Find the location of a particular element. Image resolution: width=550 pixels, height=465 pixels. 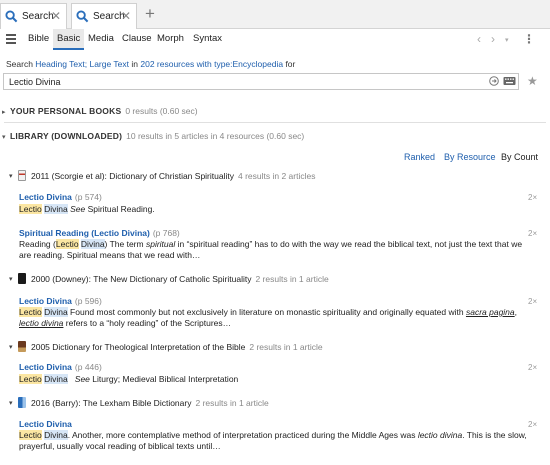

hit-heading: Lectio Divina (p 574) is located at coordinates (60, 197).